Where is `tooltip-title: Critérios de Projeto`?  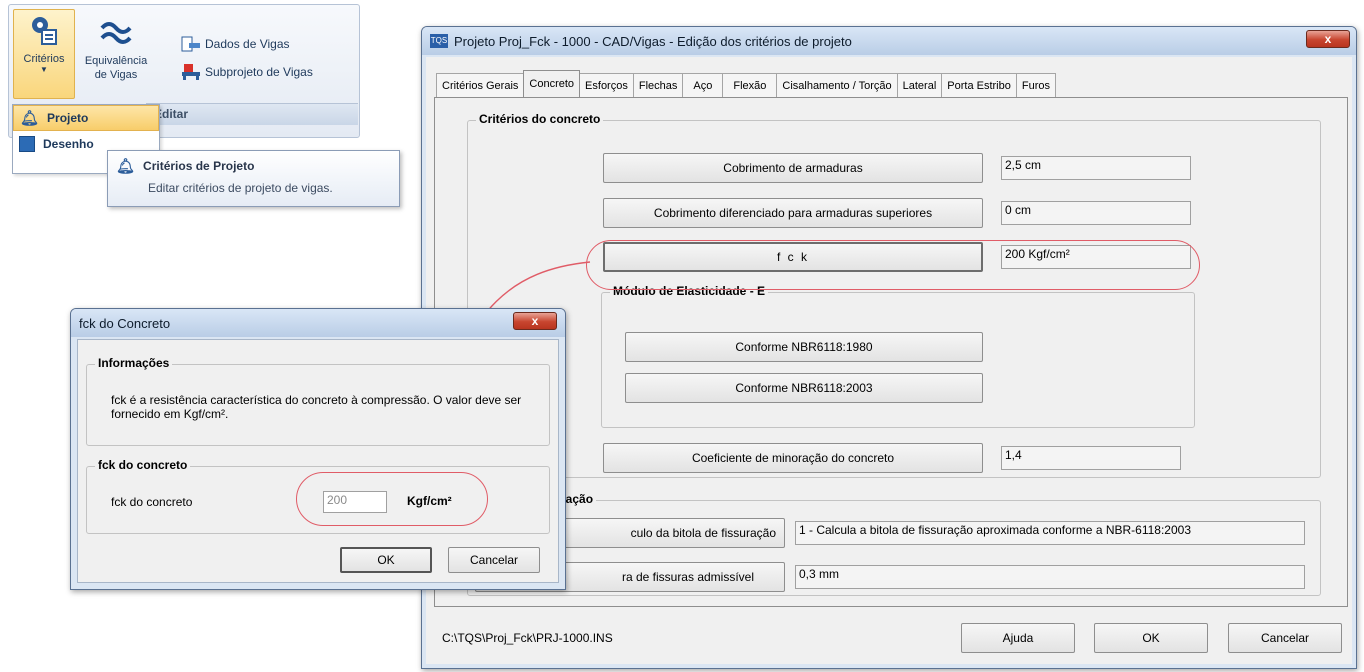
tooltip-title: Critérios de Projeto is located at coordinates (199, 166).